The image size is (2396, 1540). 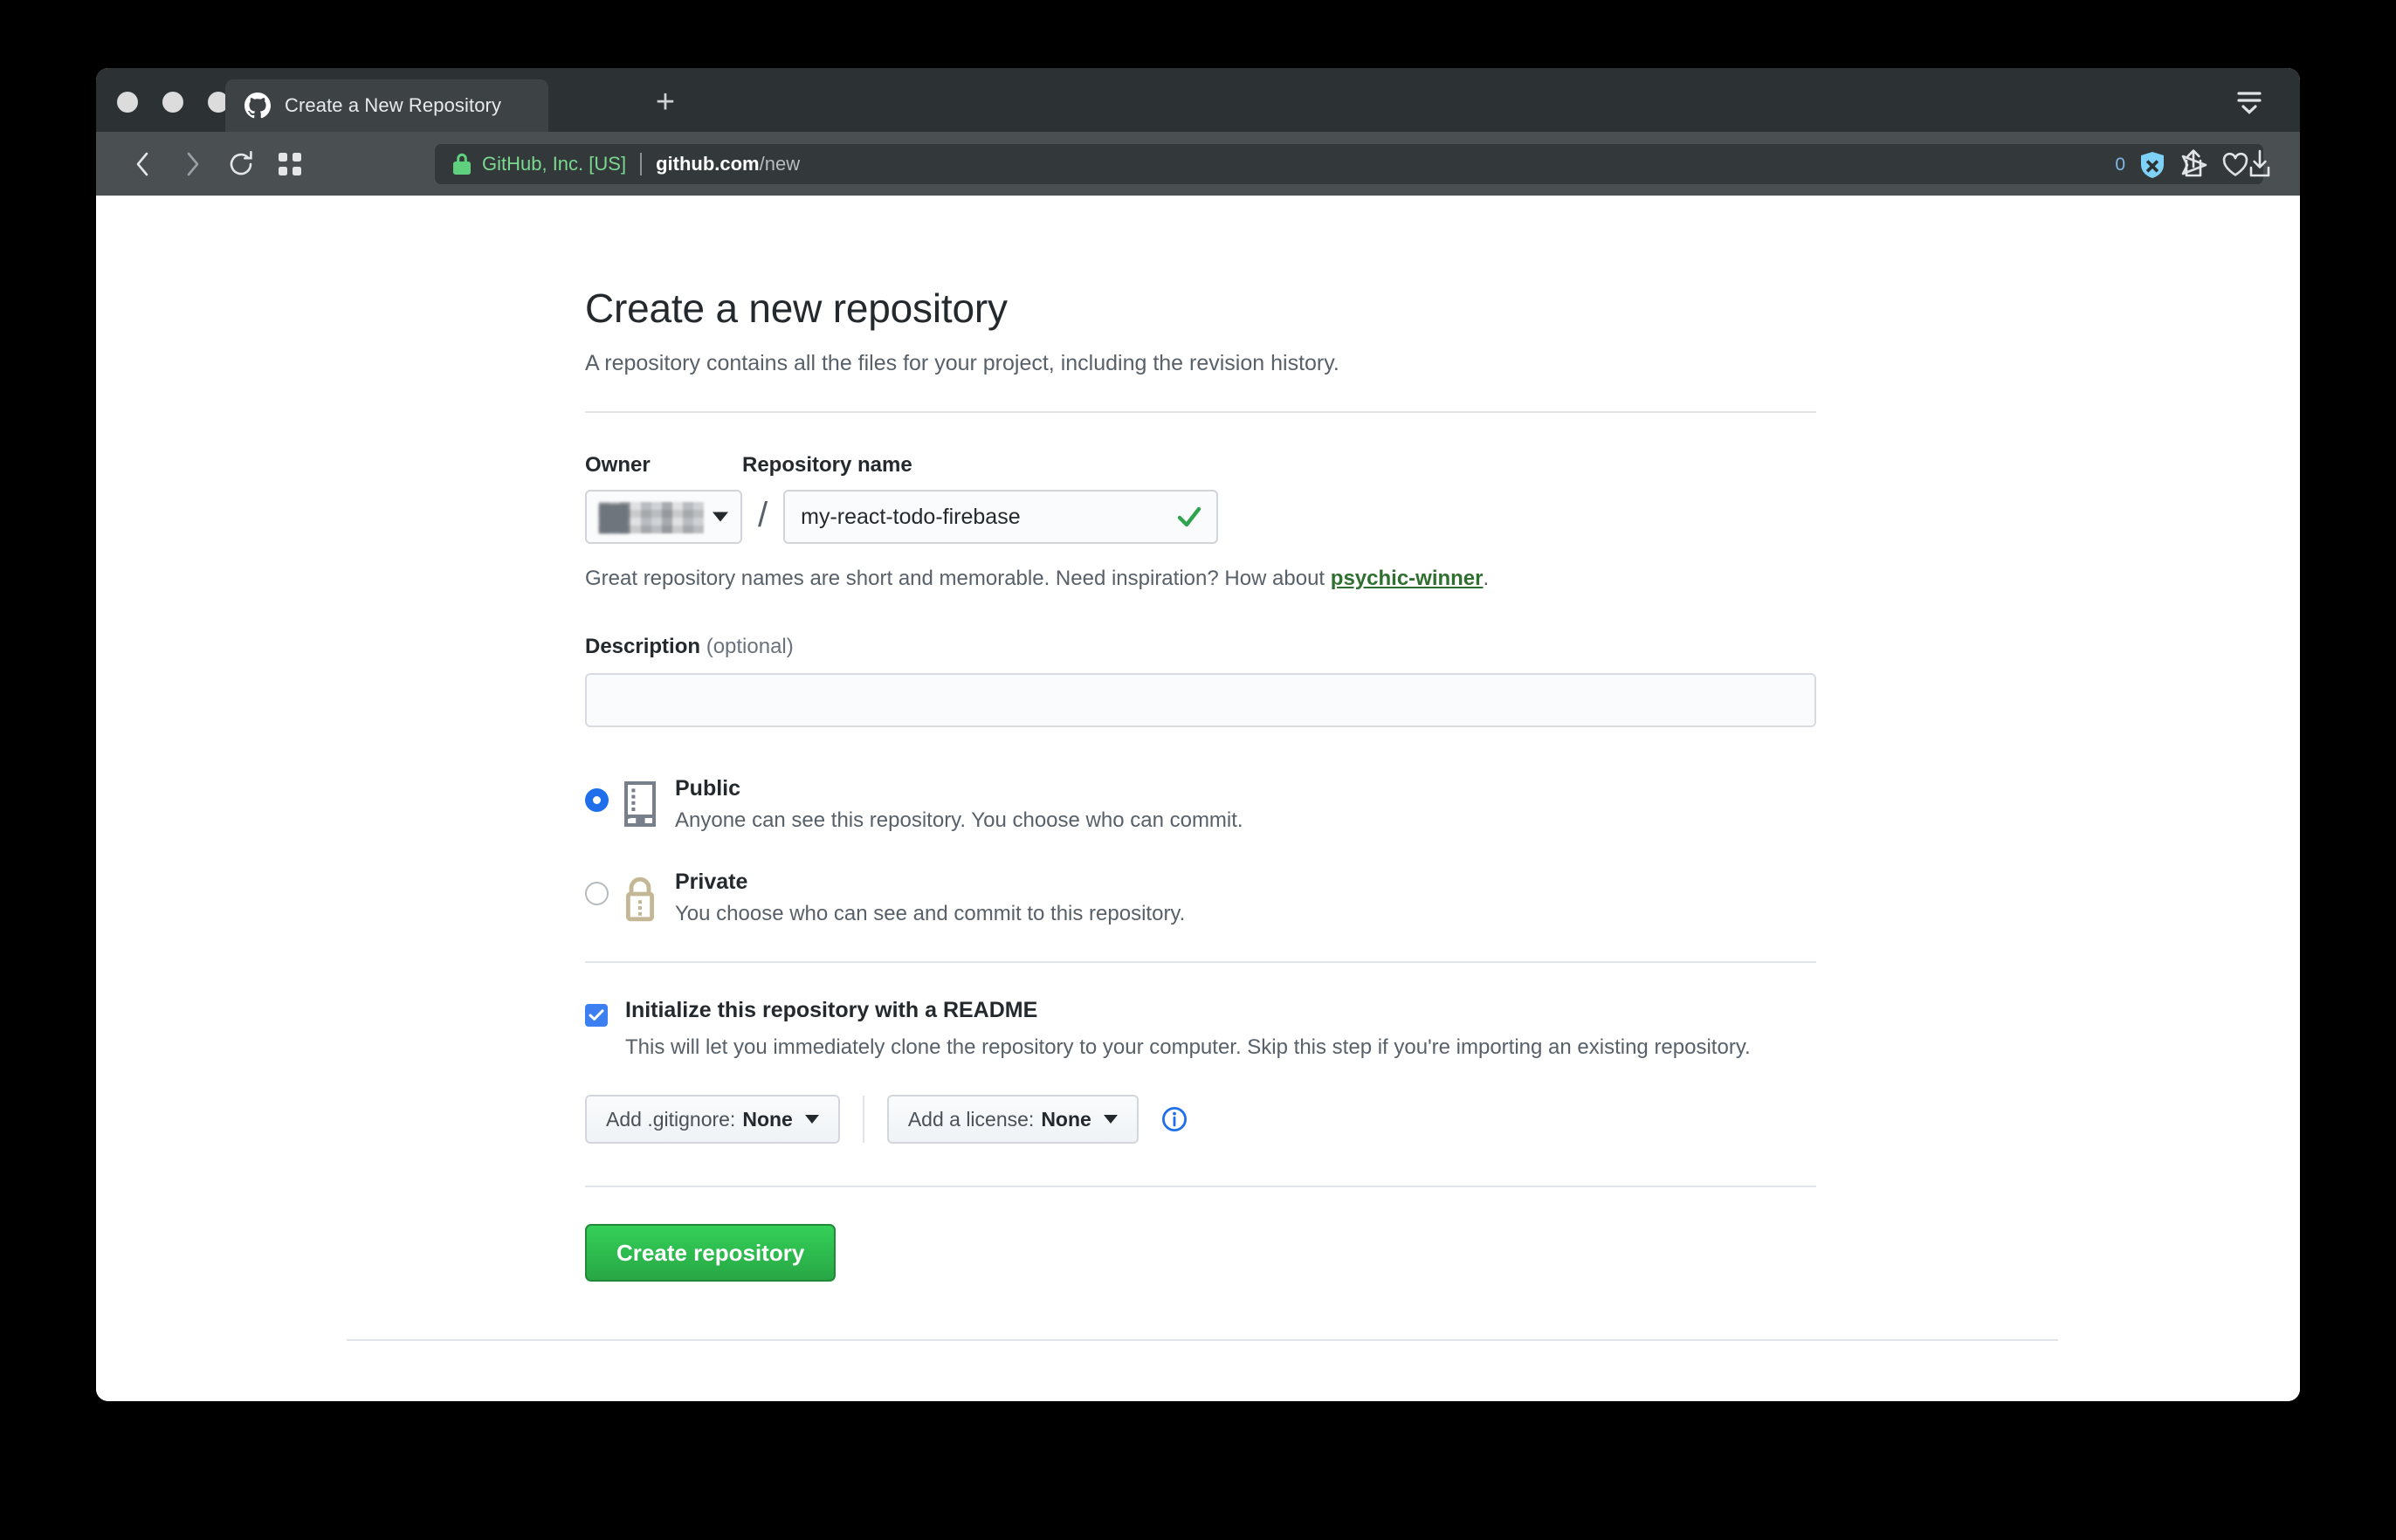 What do you see at coordinates (768, 1119) in the screenshot?
I see `gitignore-value: None` at bounding box center [768, 1119].